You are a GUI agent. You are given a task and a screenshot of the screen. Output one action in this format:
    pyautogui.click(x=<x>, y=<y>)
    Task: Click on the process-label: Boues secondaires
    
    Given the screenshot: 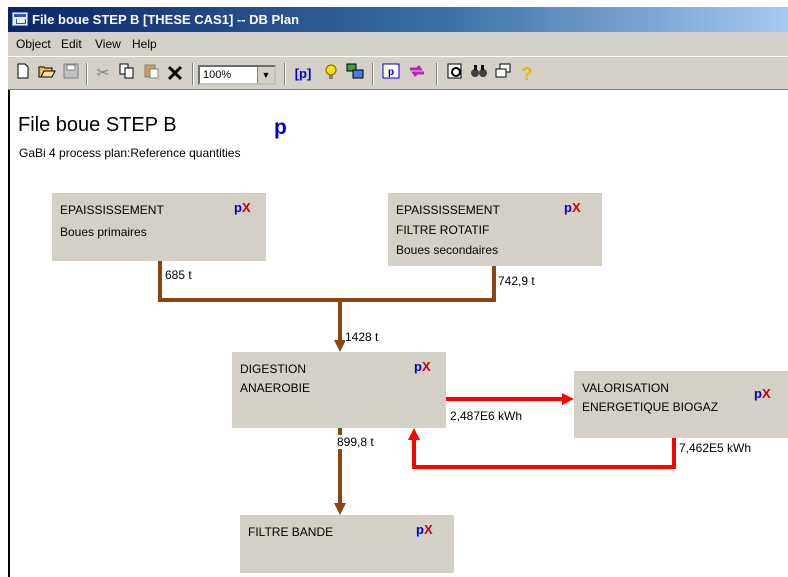 What is the action you would take?
    pyautogui.click(x=447, y=250)
    